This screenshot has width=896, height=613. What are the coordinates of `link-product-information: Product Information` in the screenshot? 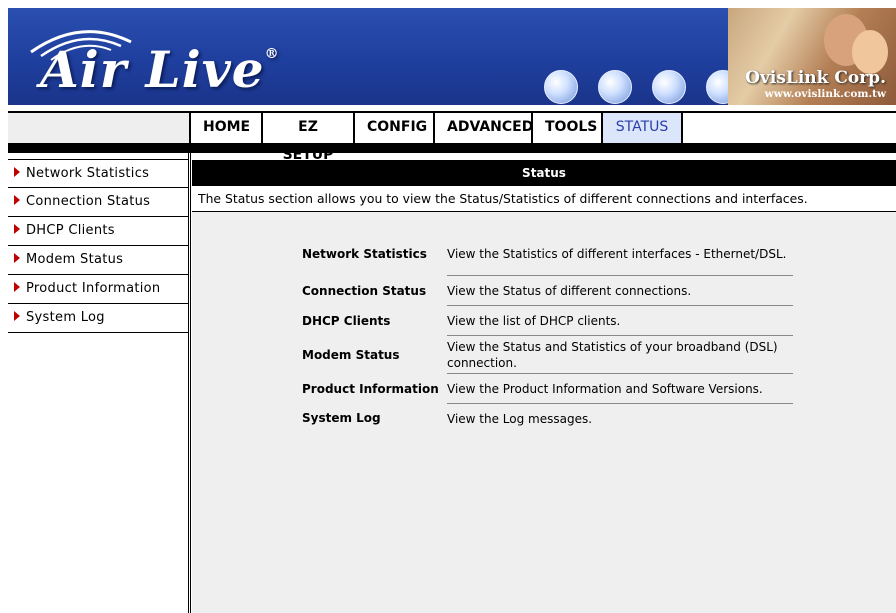 It's located at (374, 389).